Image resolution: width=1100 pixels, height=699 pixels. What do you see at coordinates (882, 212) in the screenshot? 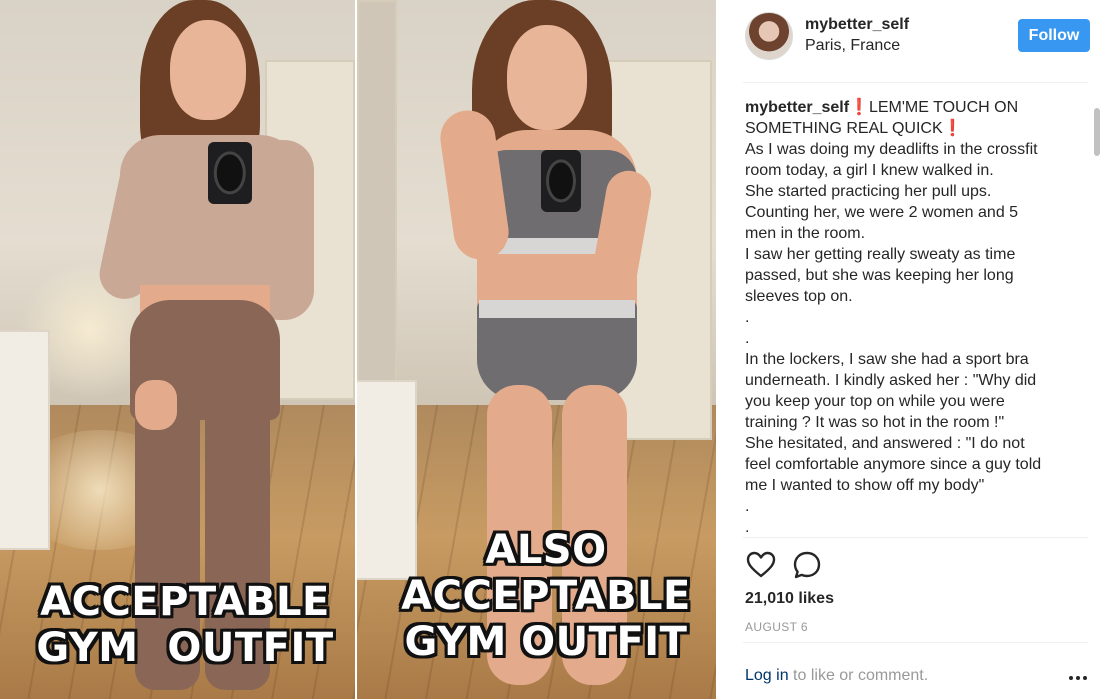
I see `caption-line: Counting her, we were 2 women and 5` at bounding box center [882, 212].